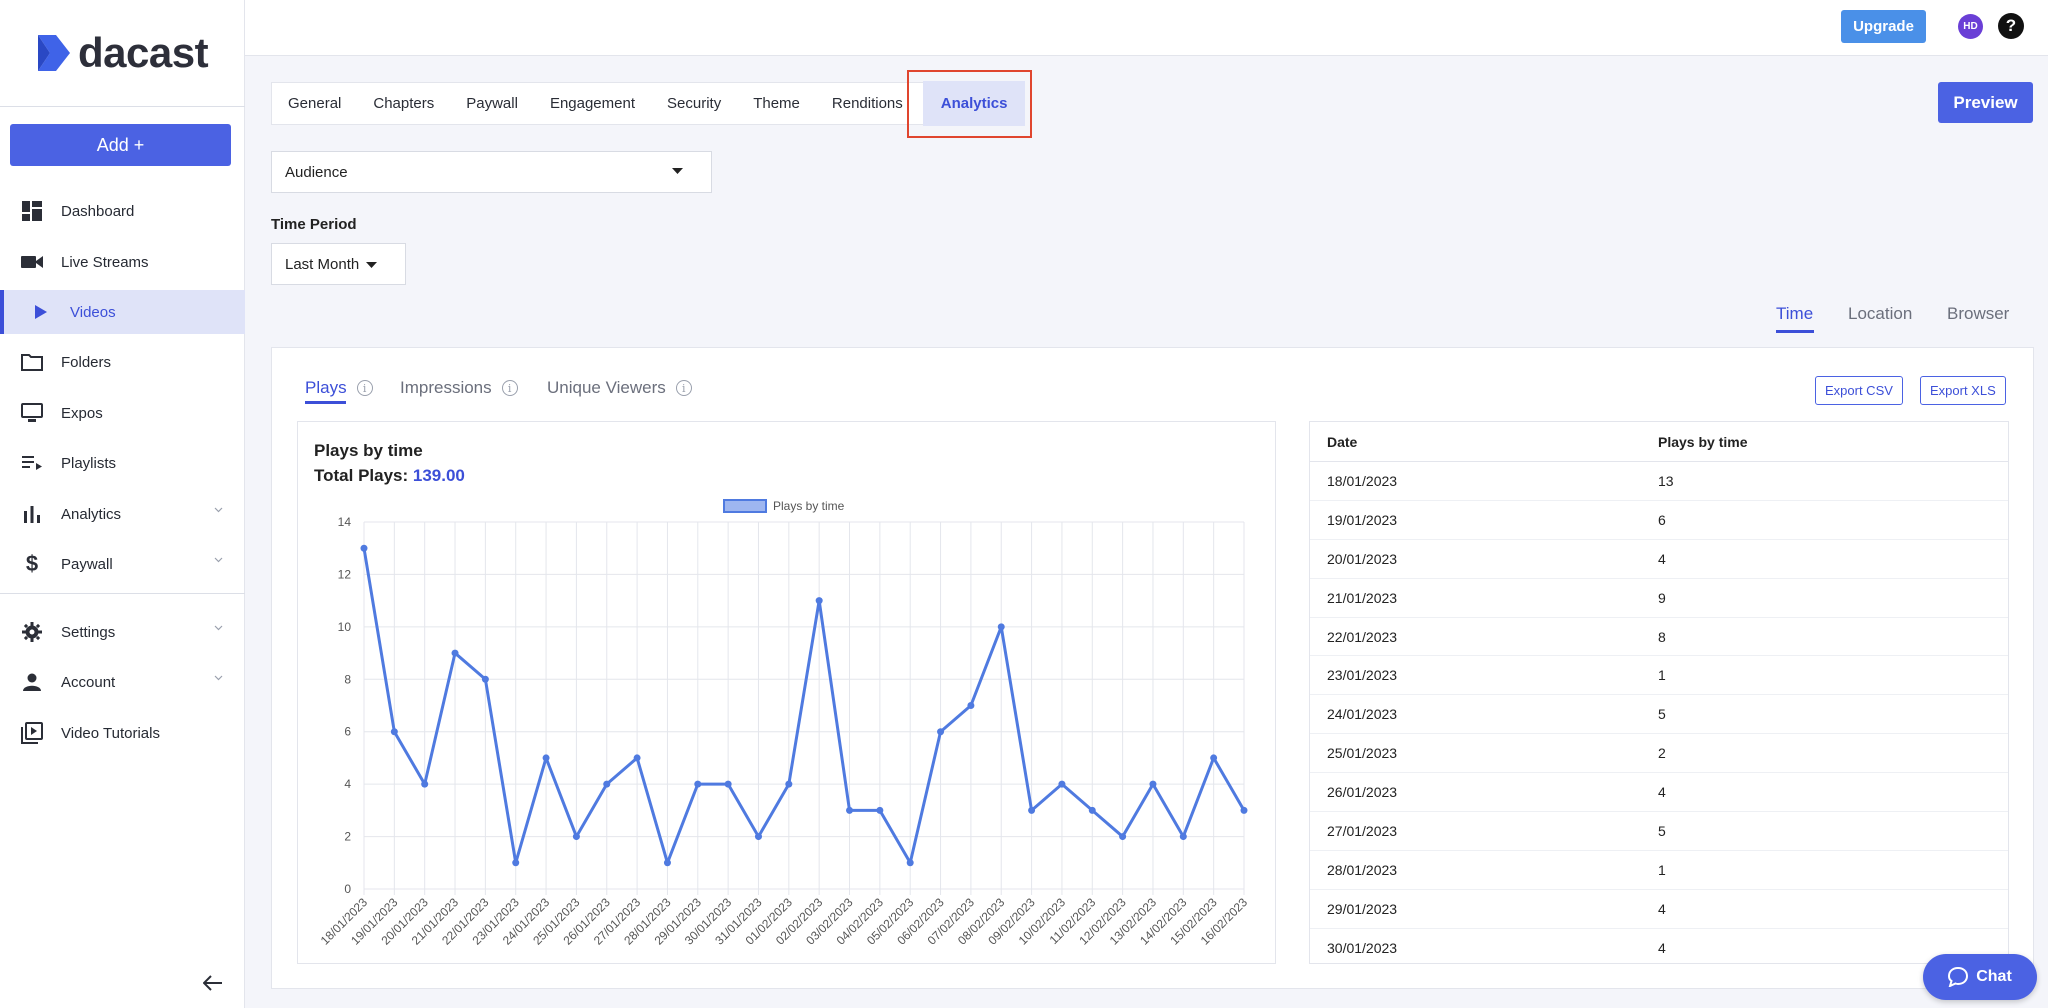 Image resolution: width=2048 pixels, height=1008 pixels. I want to click on tab-paywall: Paywall, so click(492, 103).